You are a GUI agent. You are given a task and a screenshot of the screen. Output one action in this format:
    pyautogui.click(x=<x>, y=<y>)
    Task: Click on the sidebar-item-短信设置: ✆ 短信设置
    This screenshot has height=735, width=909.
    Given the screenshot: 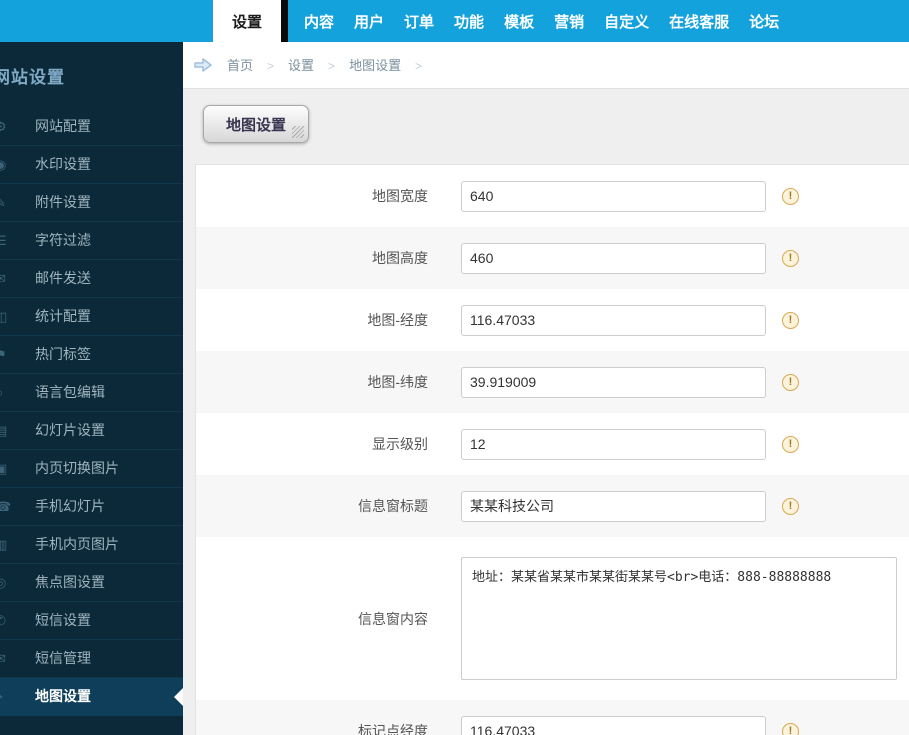 What is the action you would take?
    pyautogui.click(x=91, y=621)
    